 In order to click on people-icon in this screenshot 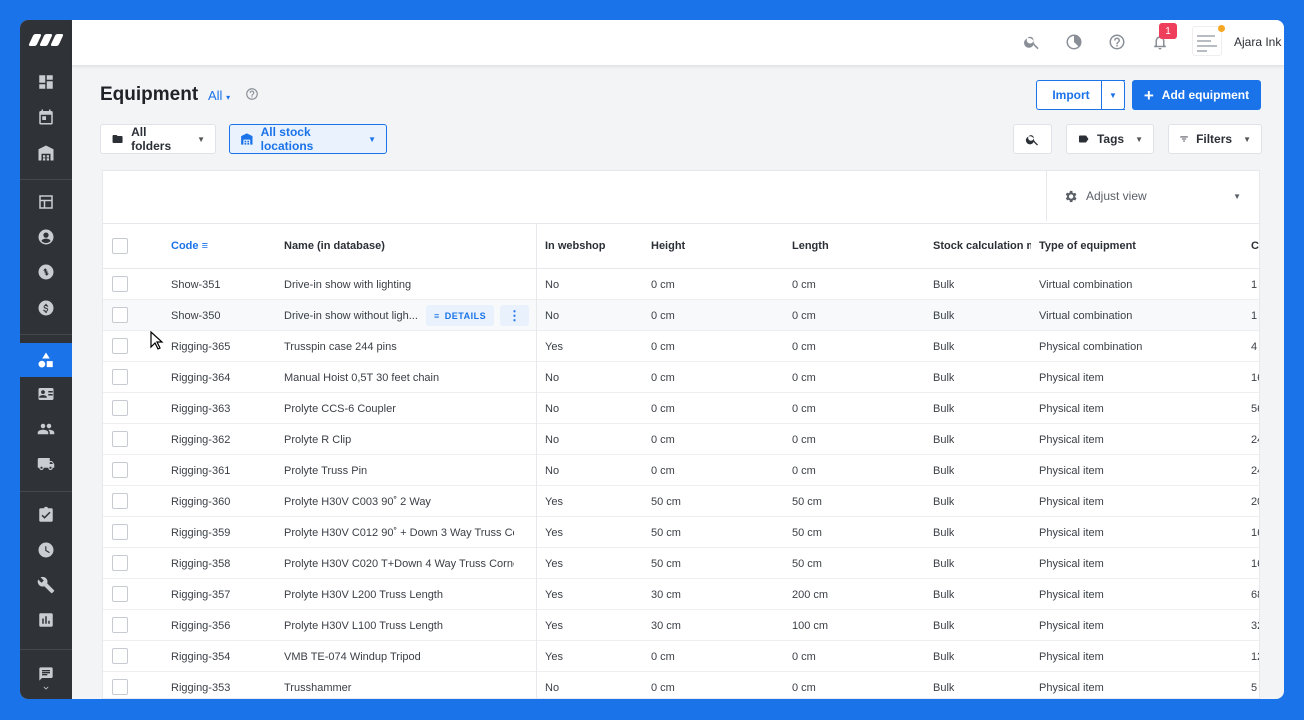, I will do `click(46, 429)`.